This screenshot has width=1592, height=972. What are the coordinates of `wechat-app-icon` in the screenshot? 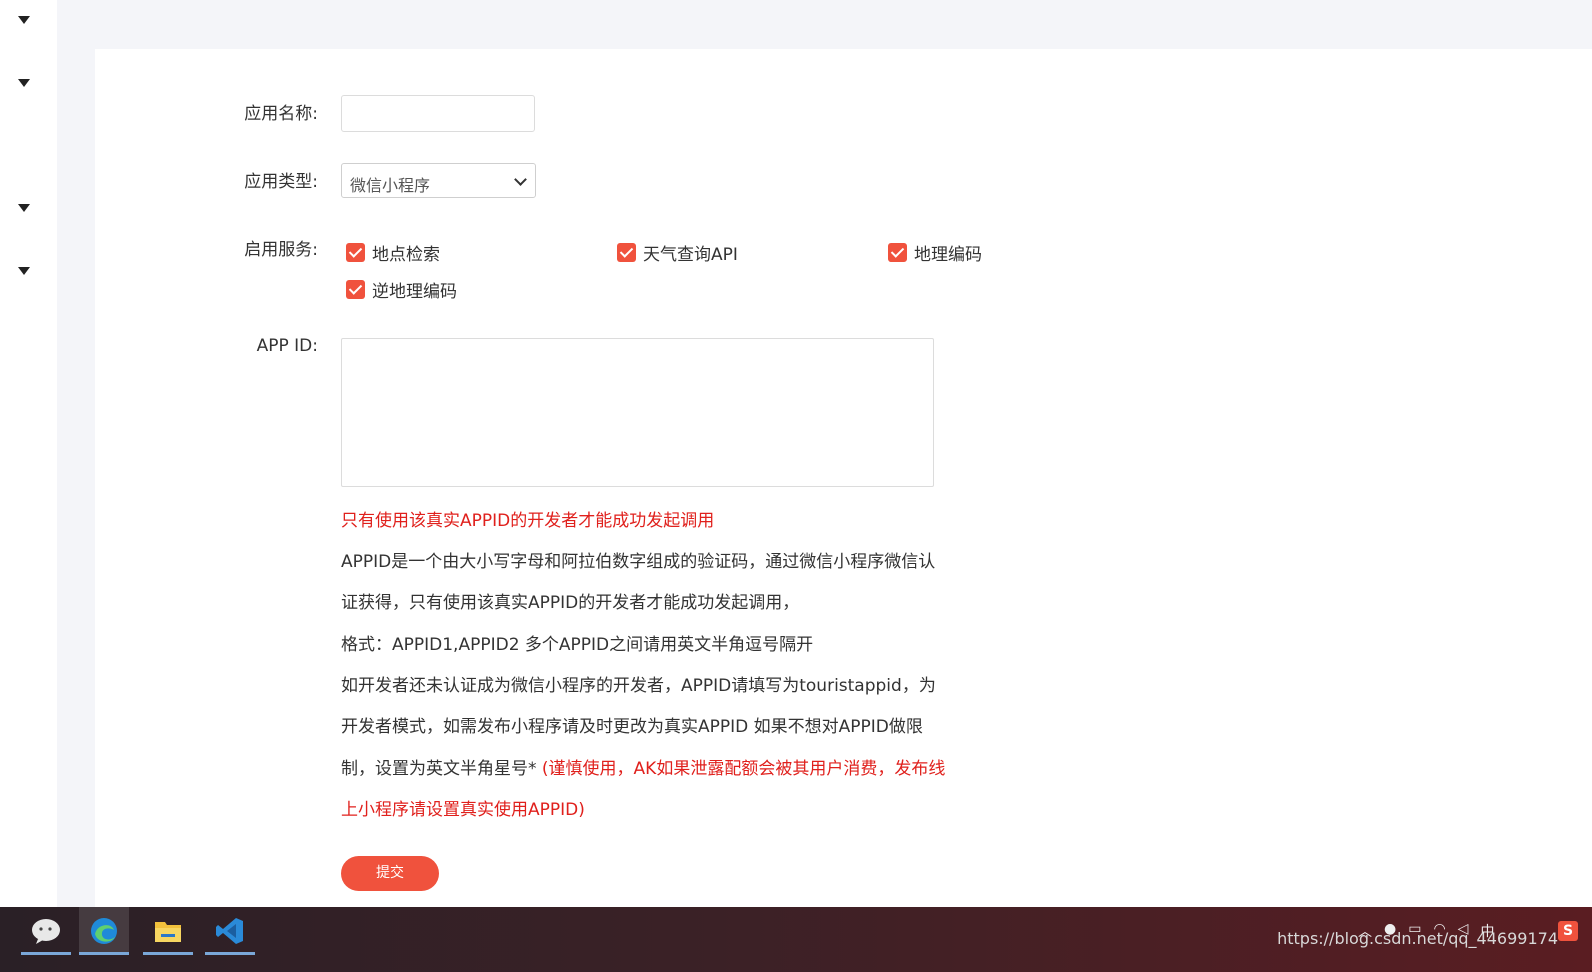 It's located at (46, 931).